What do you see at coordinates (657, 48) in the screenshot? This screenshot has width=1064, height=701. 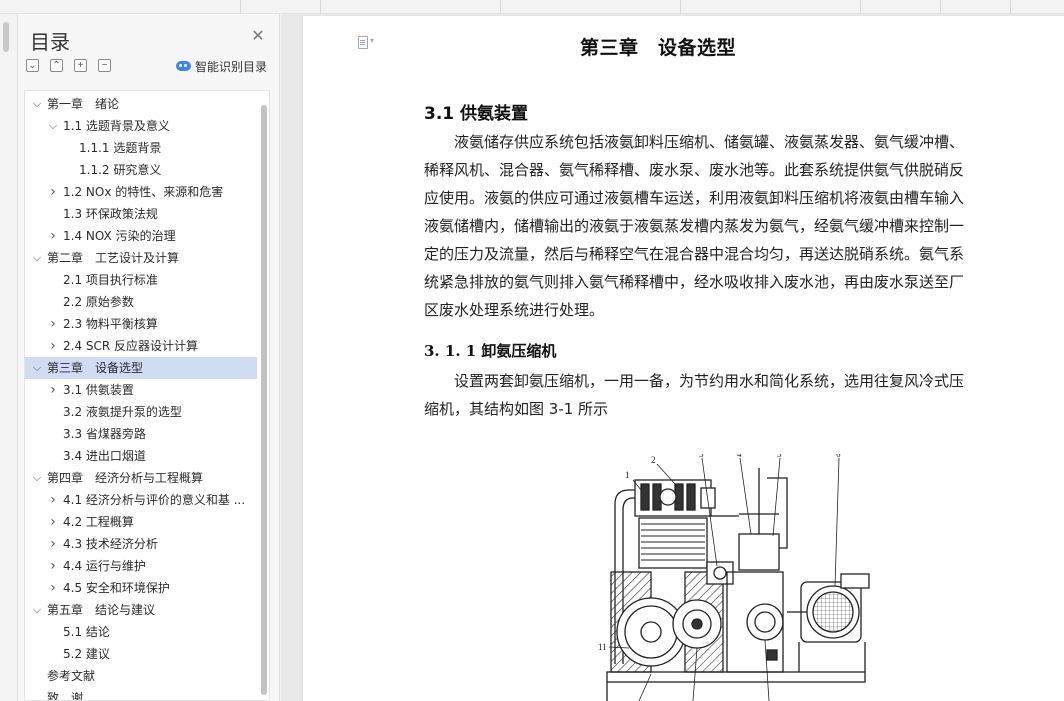 I see `chapter-title: 第三章 设备选型` at bounding box center [657, 48].